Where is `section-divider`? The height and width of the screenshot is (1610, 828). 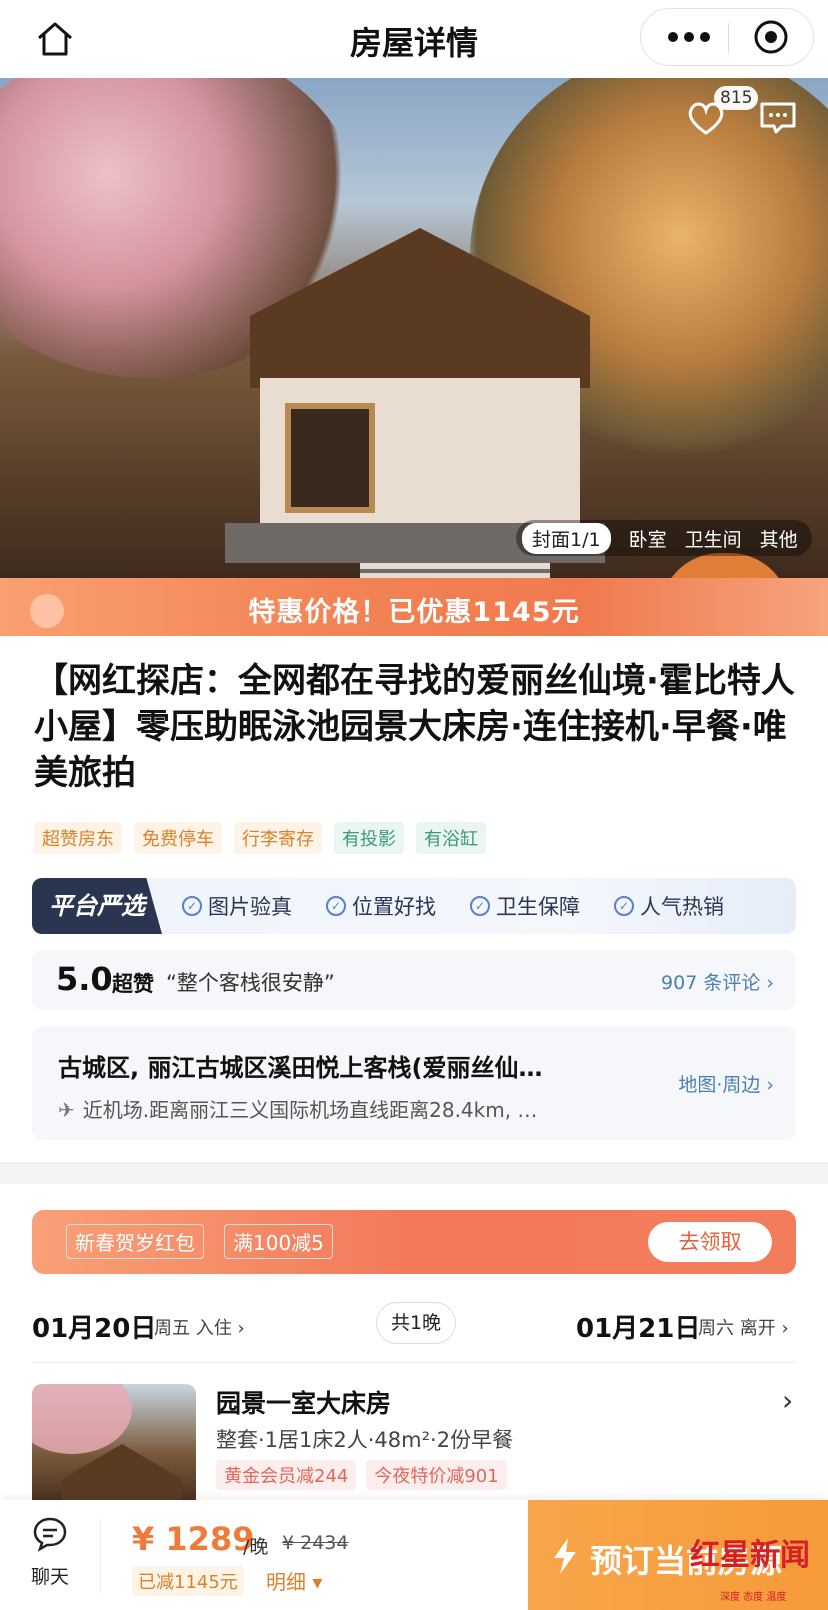
section-divider is located at coordinates (414, 1173).